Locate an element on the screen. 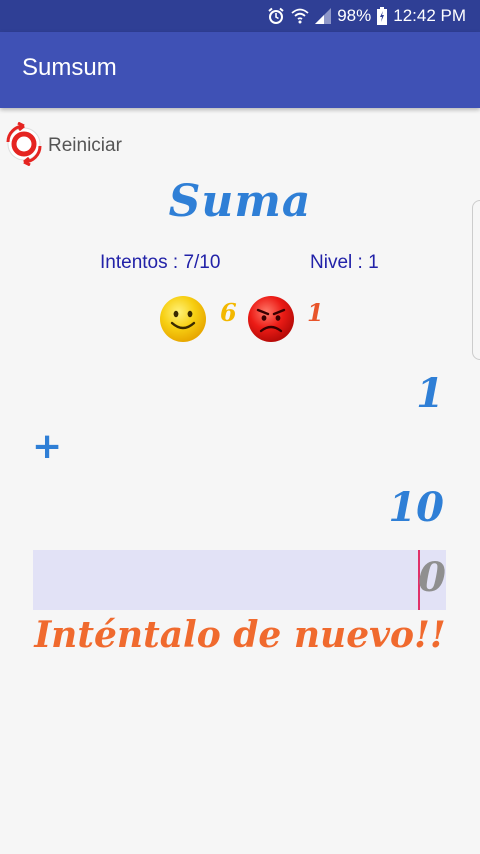 Image resolution: width=480 pixels, height=854 pixels. reset-button: Reiniciar is located at coordinates (62, 145).